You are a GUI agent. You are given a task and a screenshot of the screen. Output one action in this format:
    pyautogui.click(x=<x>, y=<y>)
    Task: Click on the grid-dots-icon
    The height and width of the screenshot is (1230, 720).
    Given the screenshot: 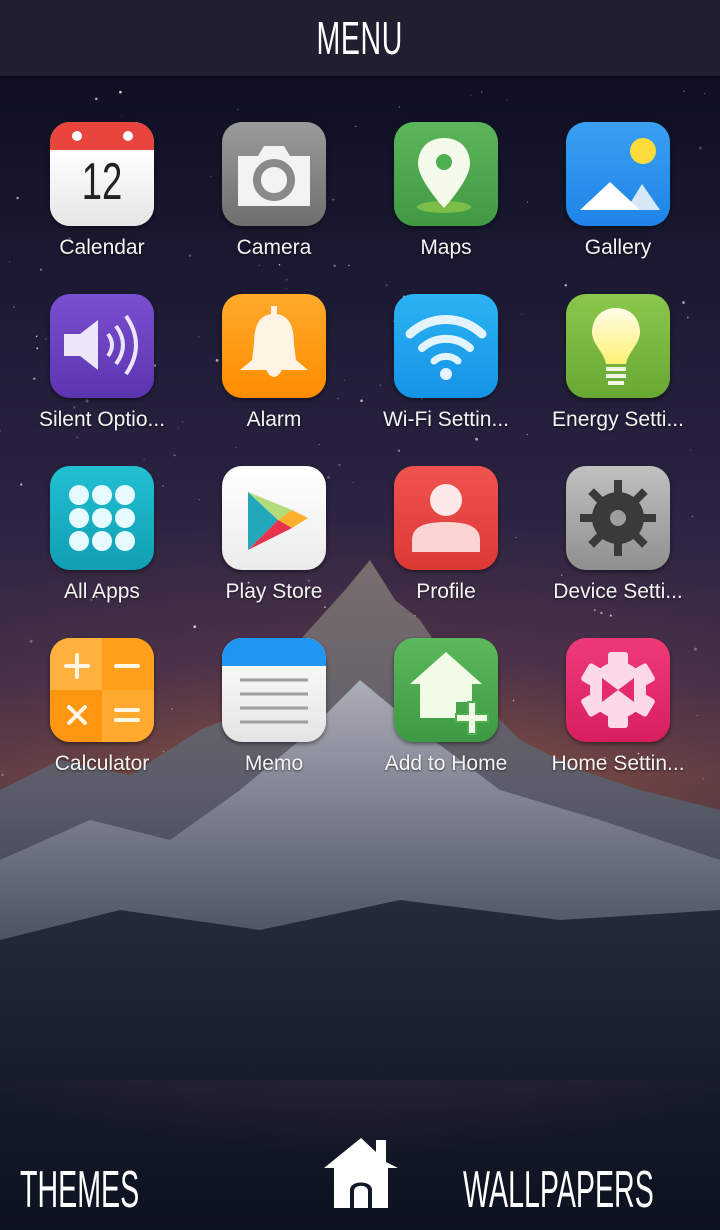 What is the action you would take?
    pyautogui.click(x=102, y=518)
    